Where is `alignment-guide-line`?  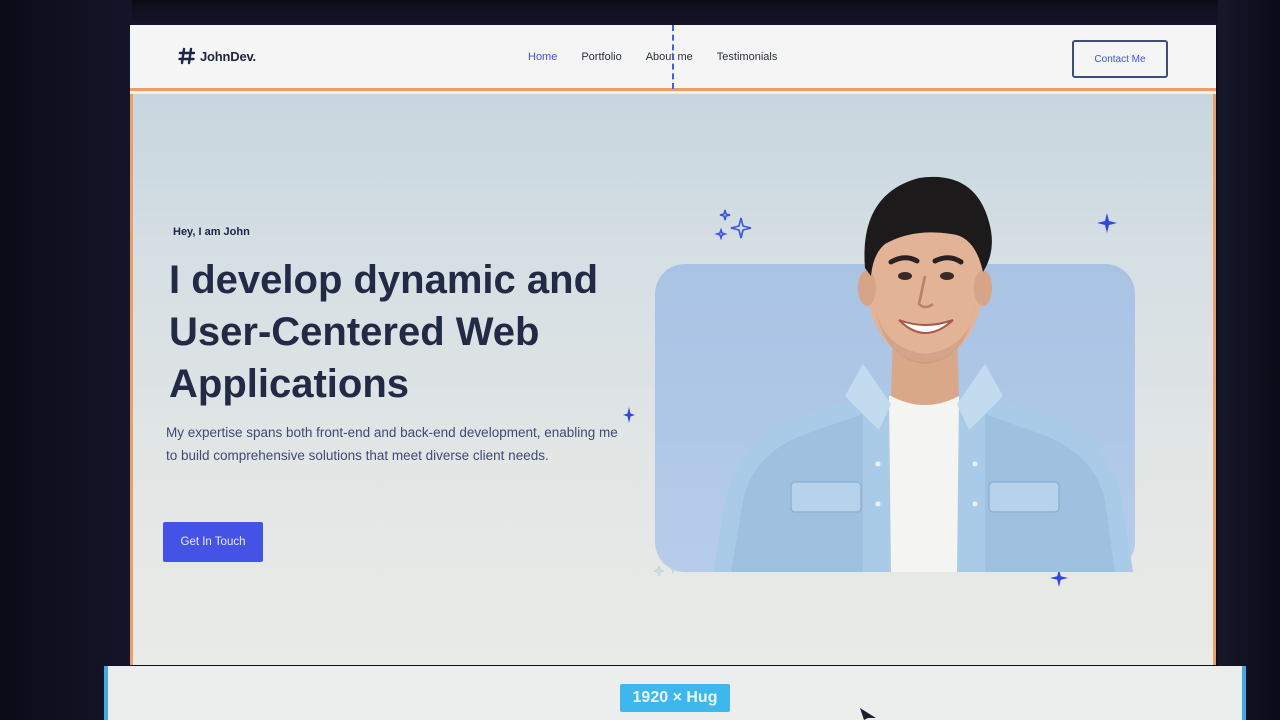 alignment-guide-line is located at coordinates (673, 57).